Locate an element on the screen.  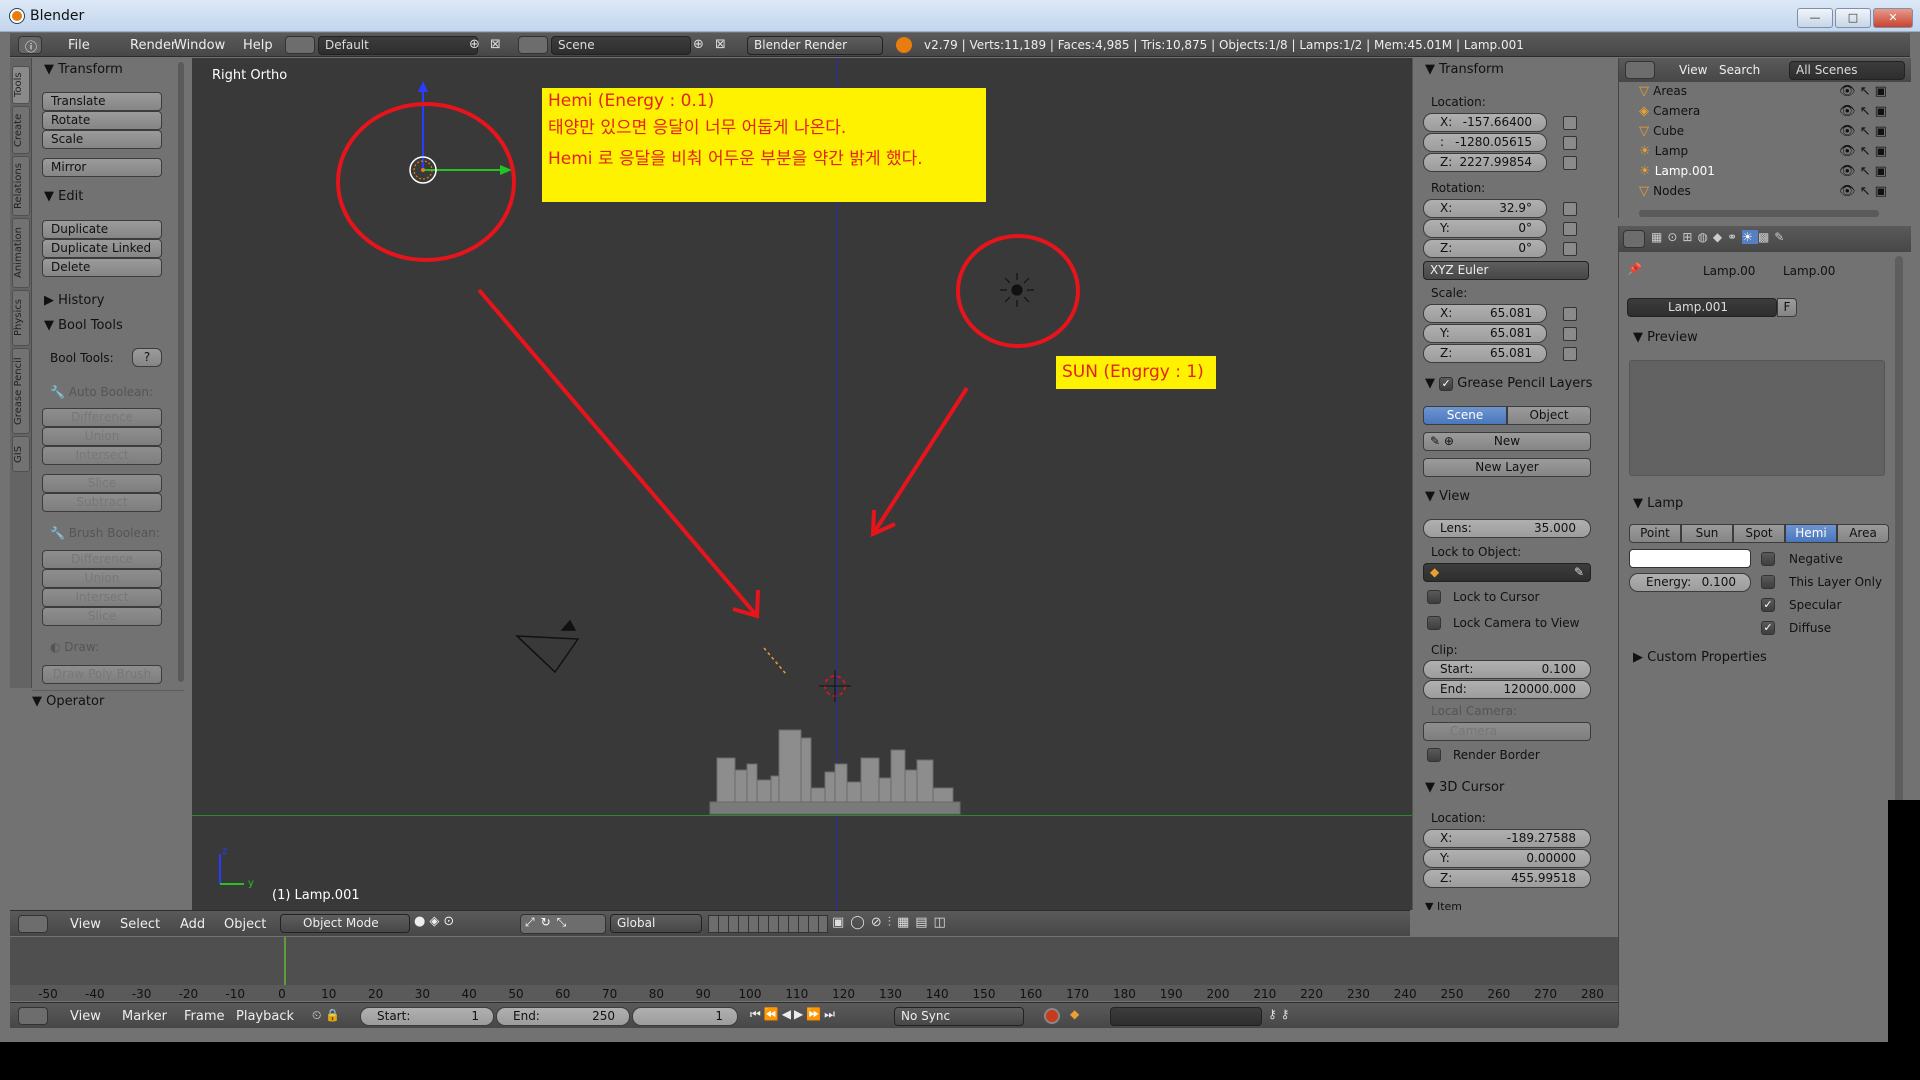
view-panel-header: ▼ View is located at coordinates (1447, 496).